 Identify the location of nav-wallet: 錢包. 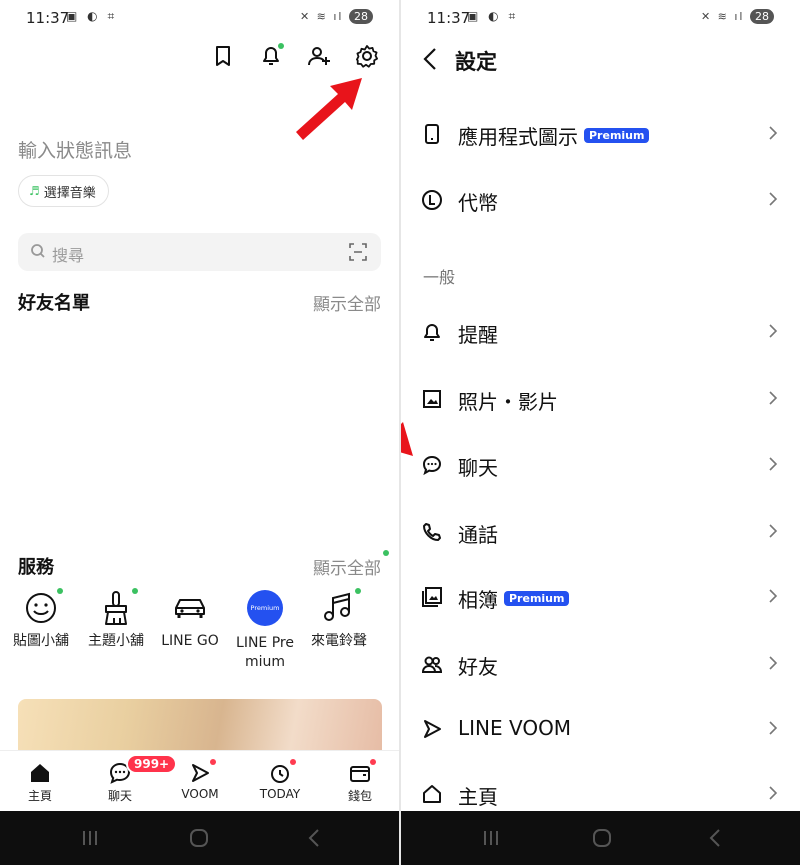
(360, 781).